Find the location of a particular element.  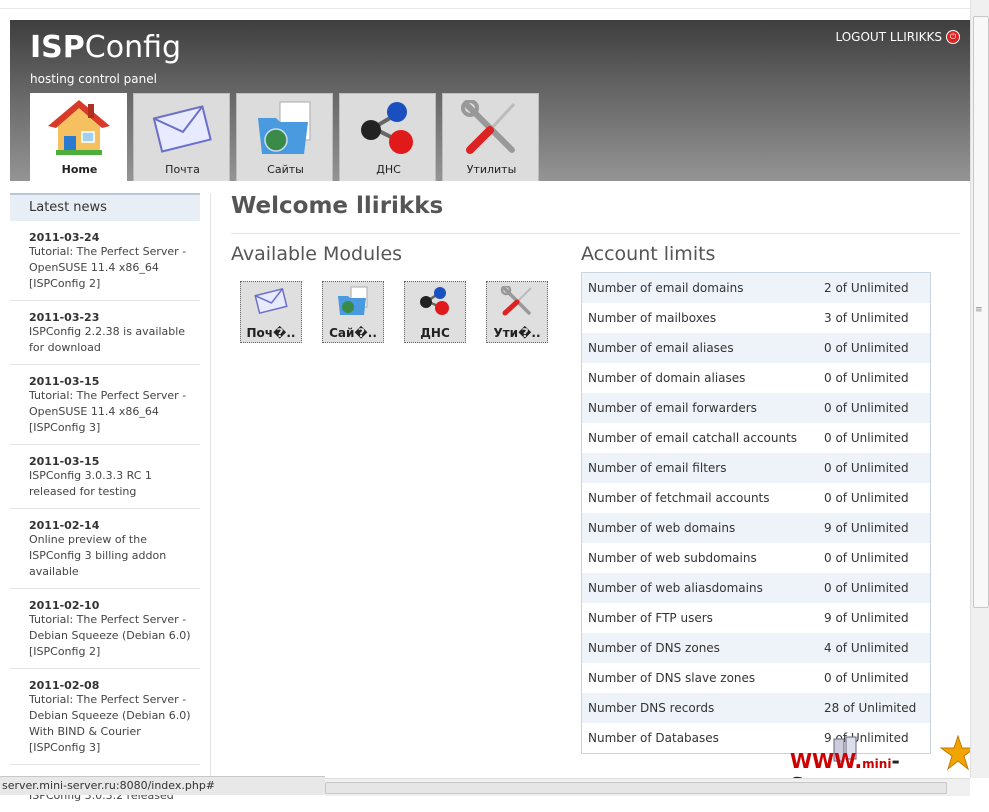

module-mail-button: Поч�.. is located at coordinates (271, 312).